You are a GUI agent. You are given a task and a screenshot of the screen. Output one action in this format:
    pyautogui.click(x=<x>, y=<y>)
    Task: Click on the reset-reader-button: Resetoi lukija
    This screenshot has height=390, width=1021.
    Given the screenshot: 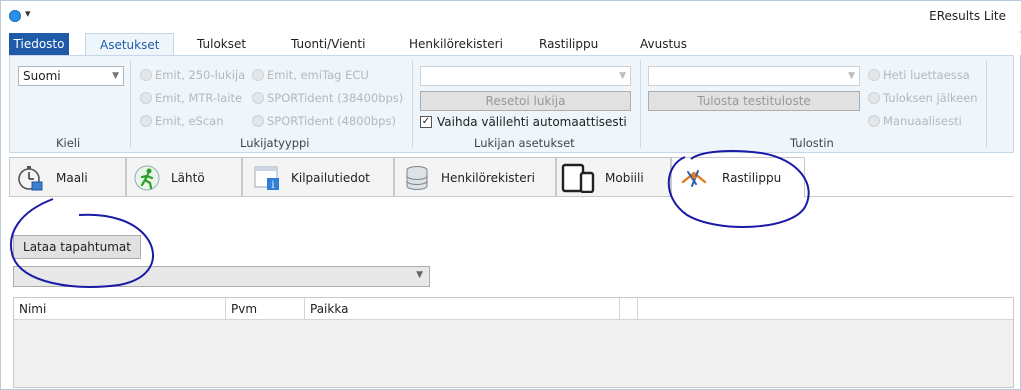 What is the action you would take?
    pyautogui.click(x=525, y=101)
    